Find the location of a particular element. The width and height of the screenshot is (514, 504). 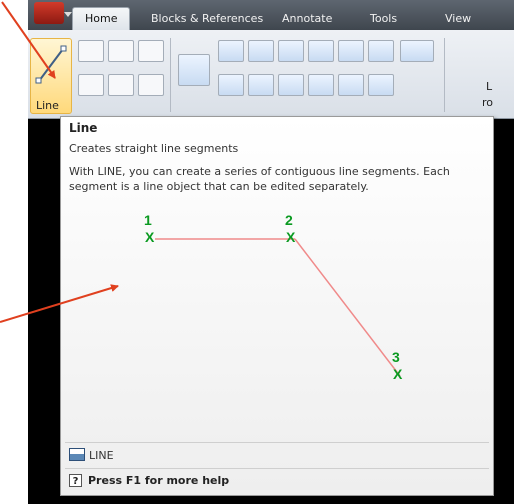

line-tool-button: Line is located at coordinates (51, 76).